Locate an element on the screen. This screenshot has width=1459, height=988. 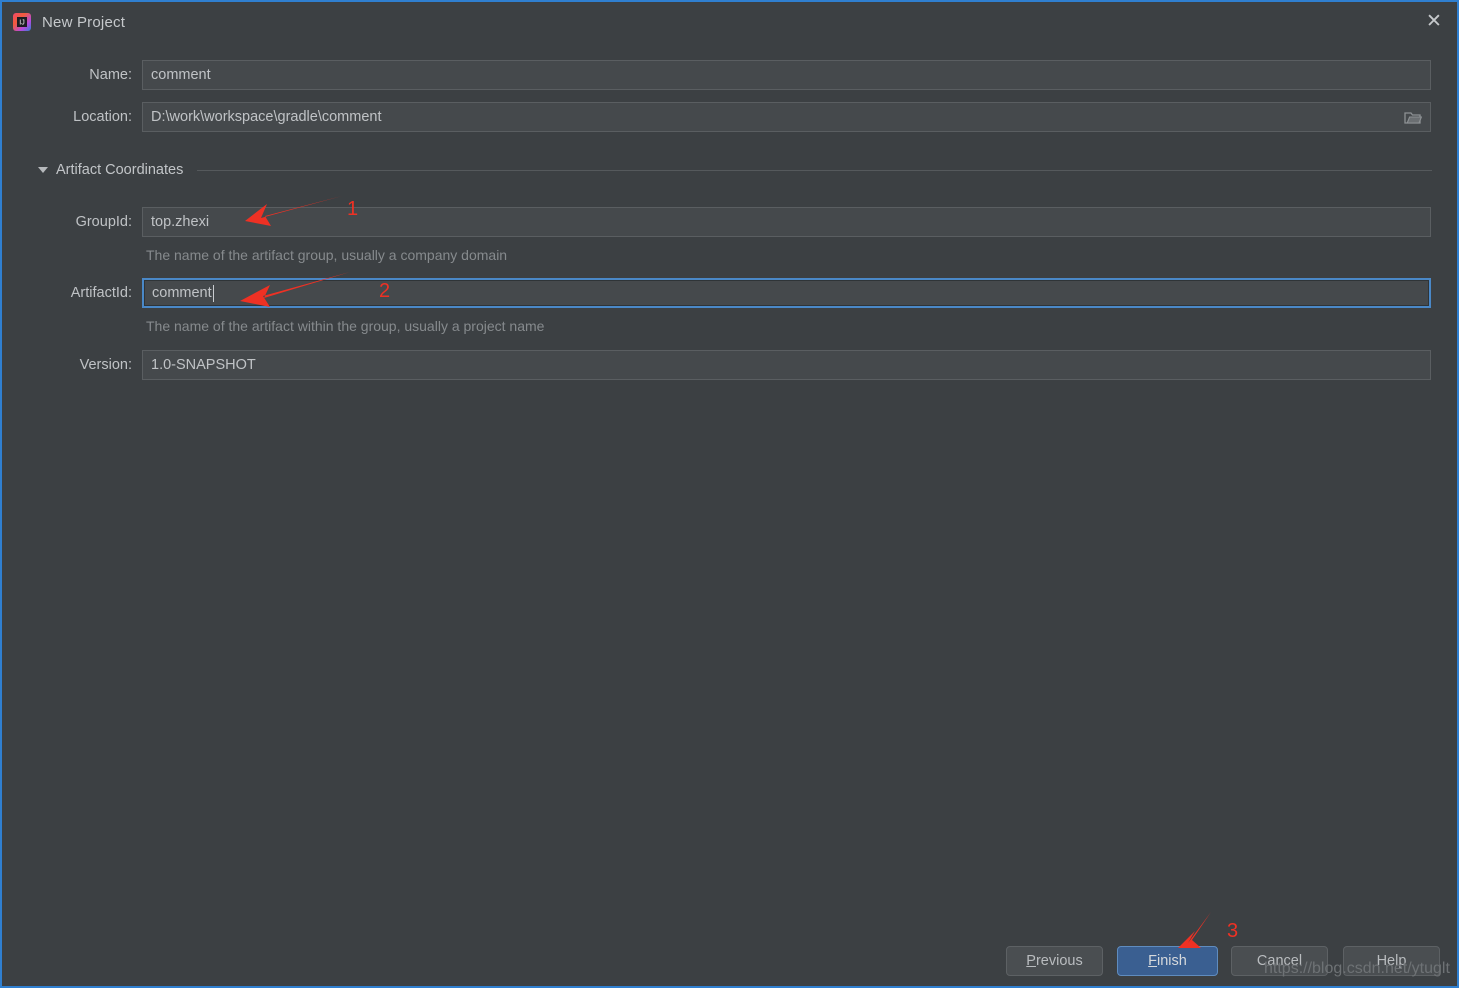
version-field: 1.0-SNAPSHOT is located at coordinates (786, 365).